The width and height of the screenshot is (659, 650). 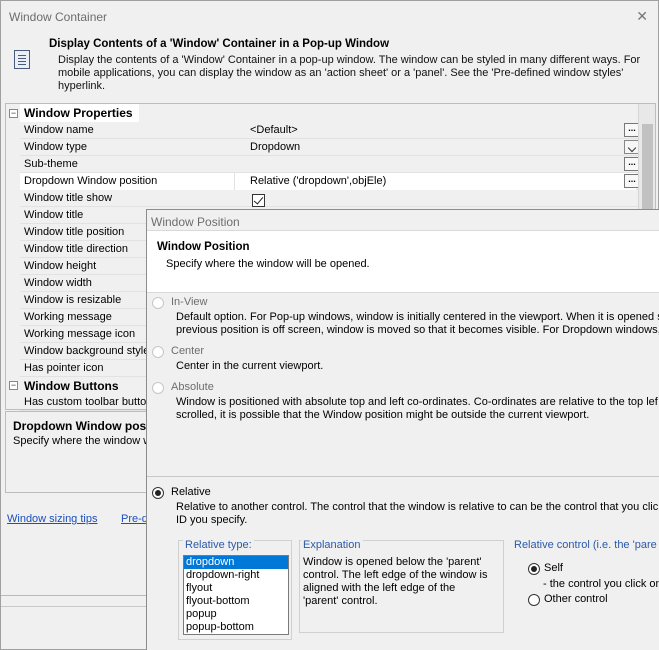 I want to click on window-sizing-tips-link: Window sizing tips, so click(x=52, y=519).